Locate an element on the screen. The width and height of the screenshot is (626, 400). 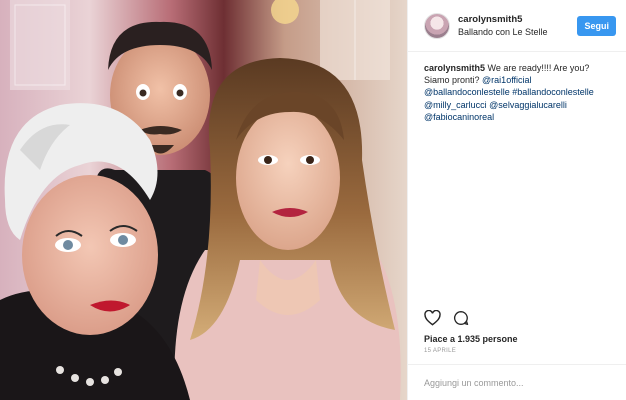
post-date: 15 APRILE is located at coordinates (440, 351).